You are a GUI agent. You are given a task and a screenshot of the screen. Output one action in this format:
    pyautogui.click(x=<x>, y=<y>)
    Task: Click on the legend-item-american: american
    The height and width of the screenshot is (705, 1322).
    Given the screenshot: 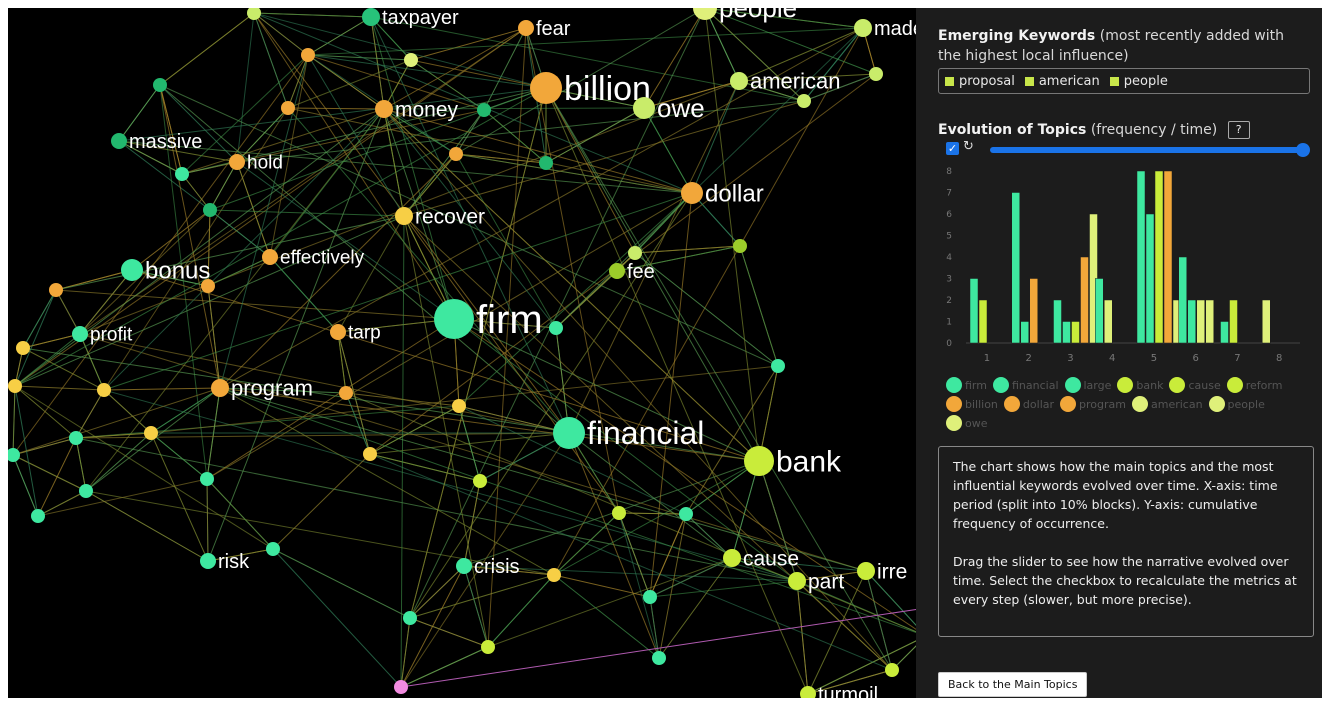 What is the action you would take?
    pyautogui.click(x=1167, y=404)
    